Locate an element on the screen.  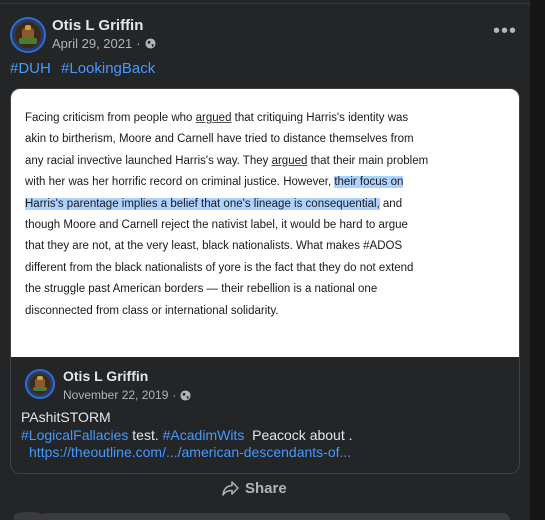
share-button: Share is located at coordinates (254, 488).